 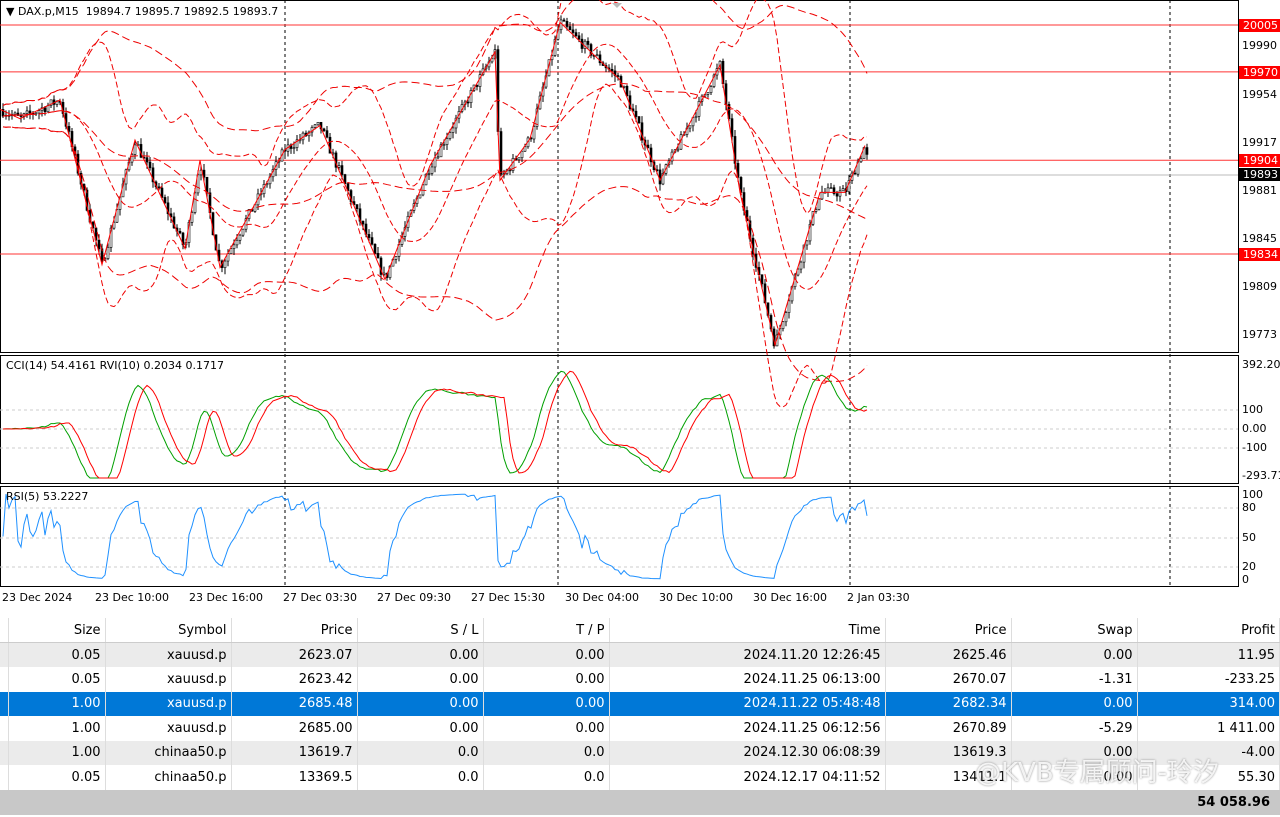 What do you see at coordinates (948, 654) in the screenshot?
I see `cell-close-price: 2625.46` at bounding box center [948, 654].